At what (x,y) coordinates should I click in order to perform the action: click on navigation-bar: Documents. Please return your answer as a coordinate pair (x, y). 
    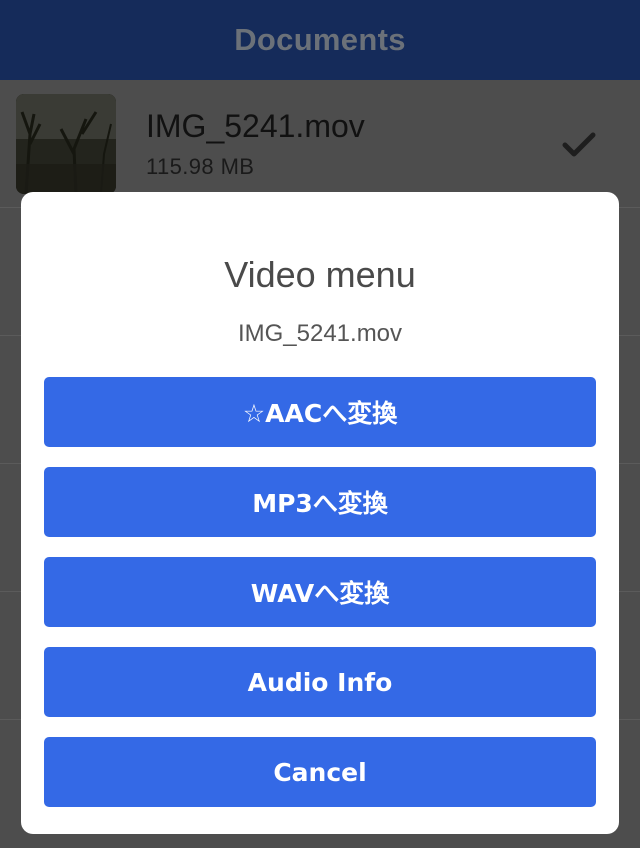
    Looking at the image, I should click on (320, 40).